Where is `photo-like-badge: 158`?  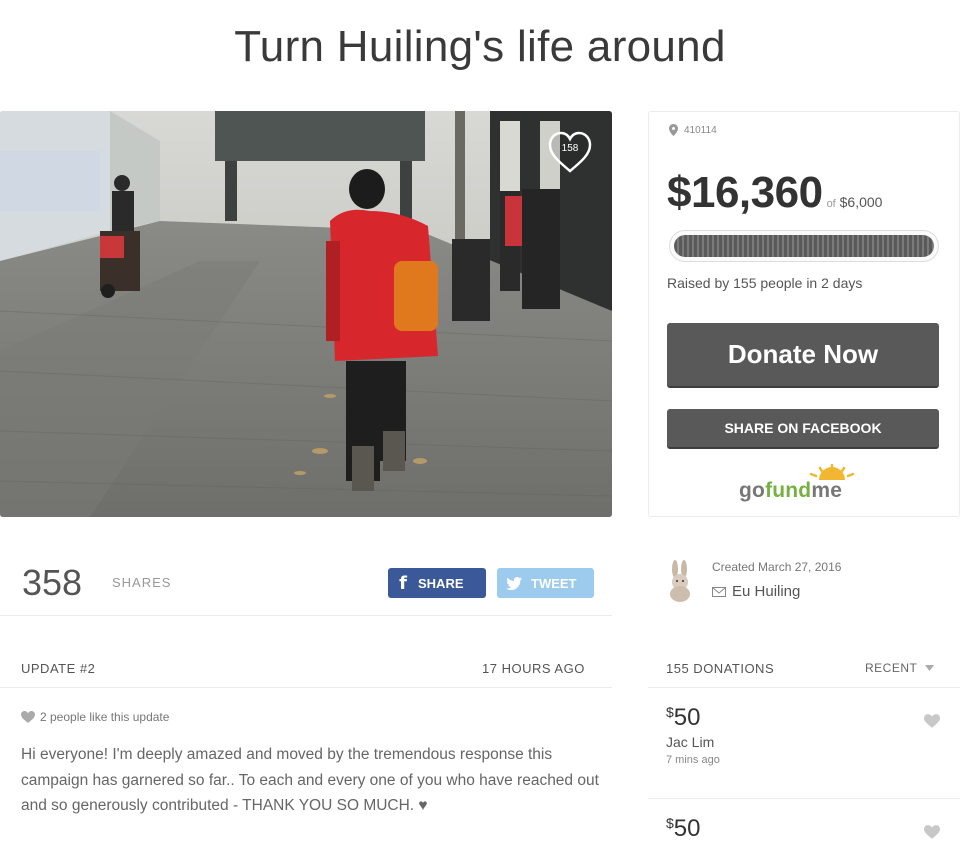 photo-like-badge: 158 is located at coordinates (570, 153).